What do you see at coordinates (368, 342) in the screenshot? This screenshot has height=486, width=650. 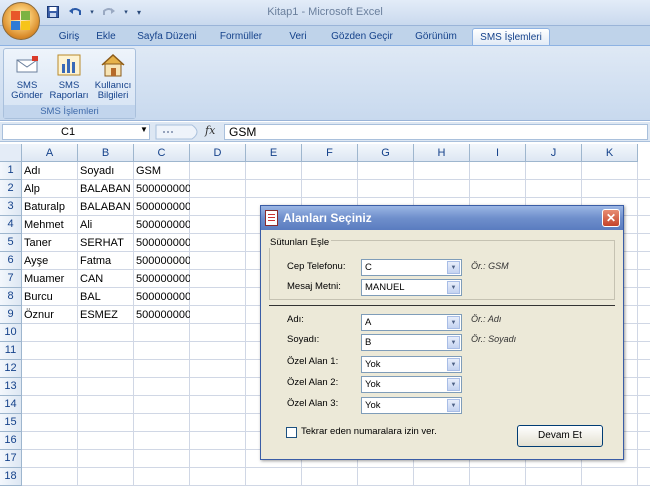 I see `soyadi-value: B` at bounding box center [368, 342].